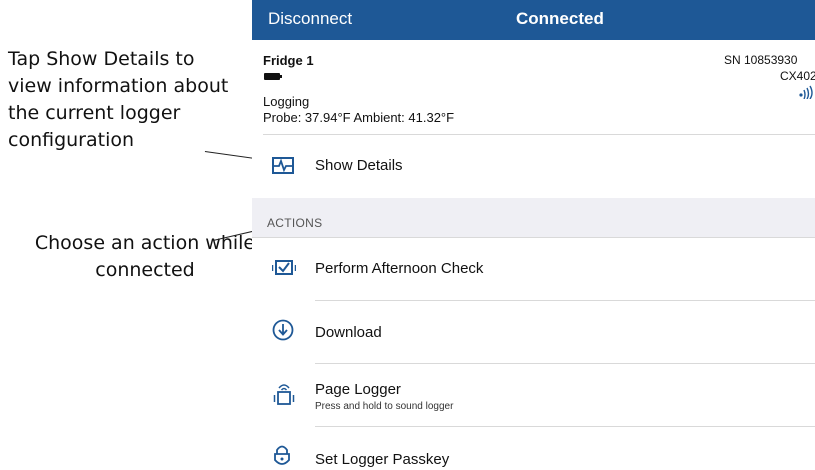  What do you see at coordinates (761, 60) in the screenshot?
I see `serial-number: SN 10853930` at bounding box center [761, 60].